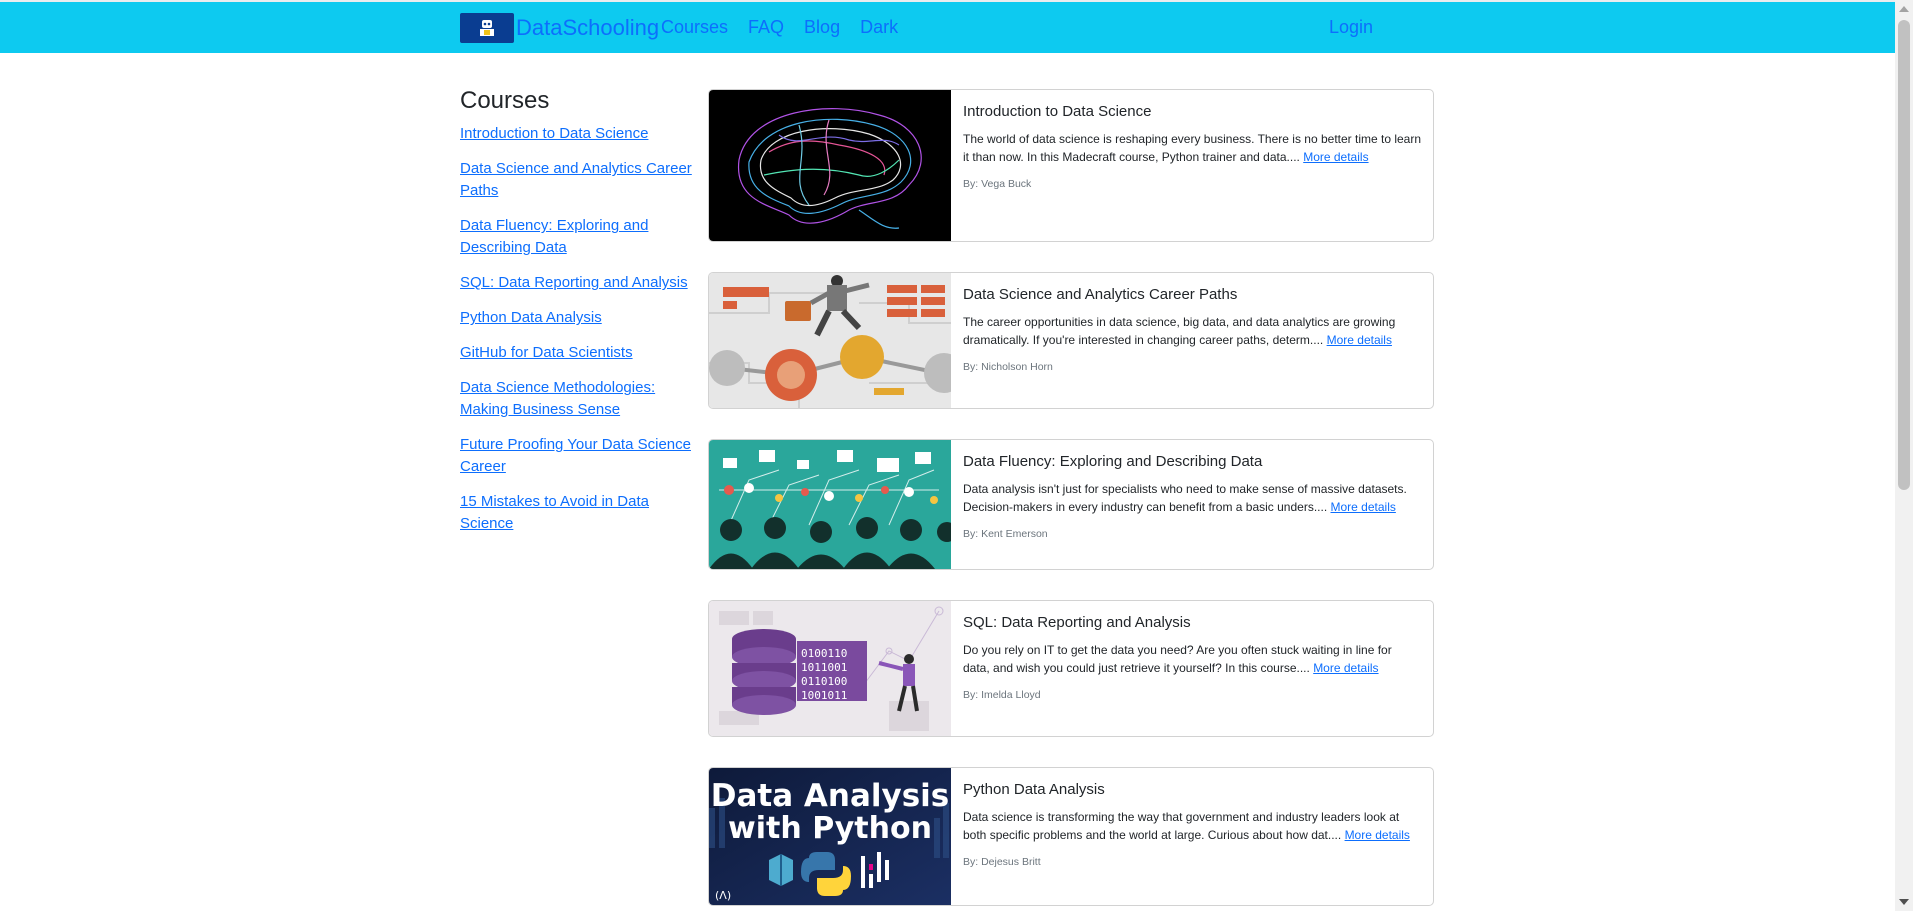 The width and height of the screenshot is (1913, 911). I want to click on neon-brain-image, so click(830, 165).